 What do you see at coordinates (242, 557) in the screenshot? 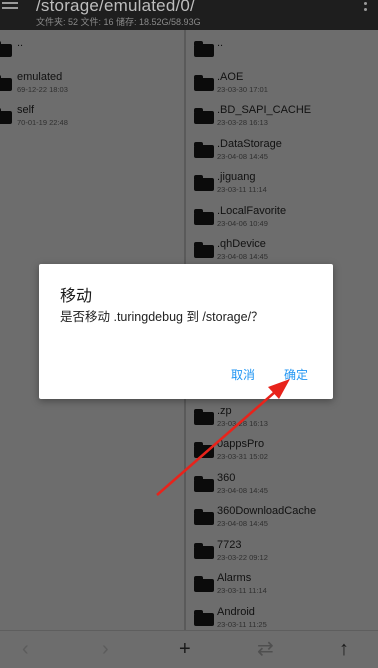
I see `item-date: 23-03-22 09:12` at bounding box center [242, 557].